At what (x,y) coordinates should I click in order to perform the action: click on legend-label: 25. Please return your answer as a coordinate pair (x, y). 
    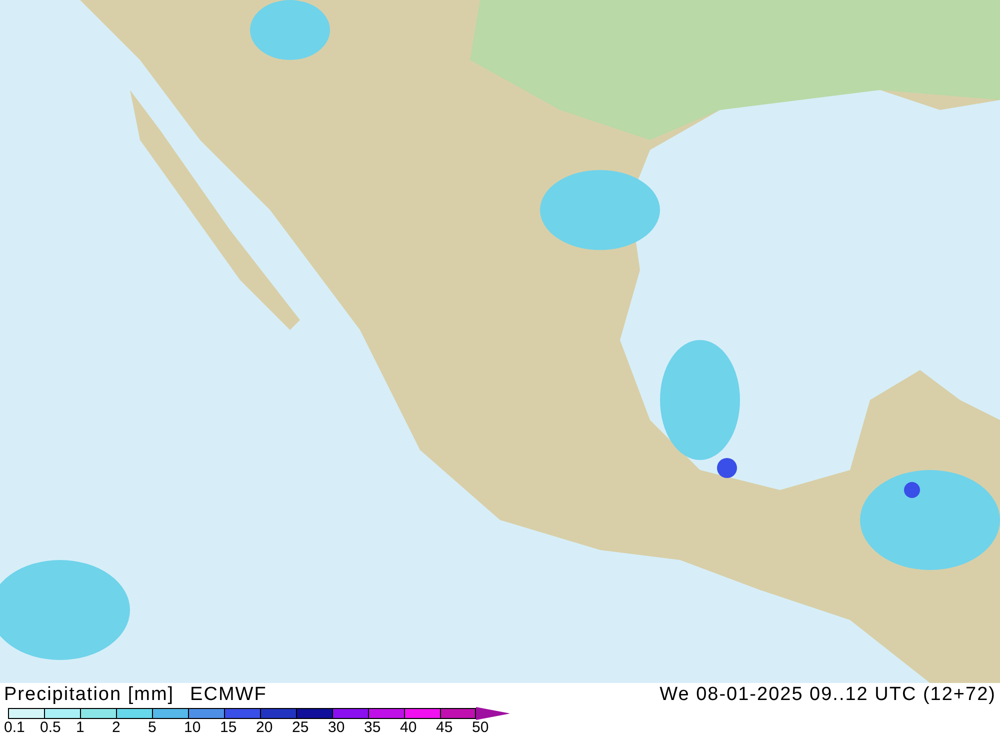
    Looking at the image, I should click on (301, 726).